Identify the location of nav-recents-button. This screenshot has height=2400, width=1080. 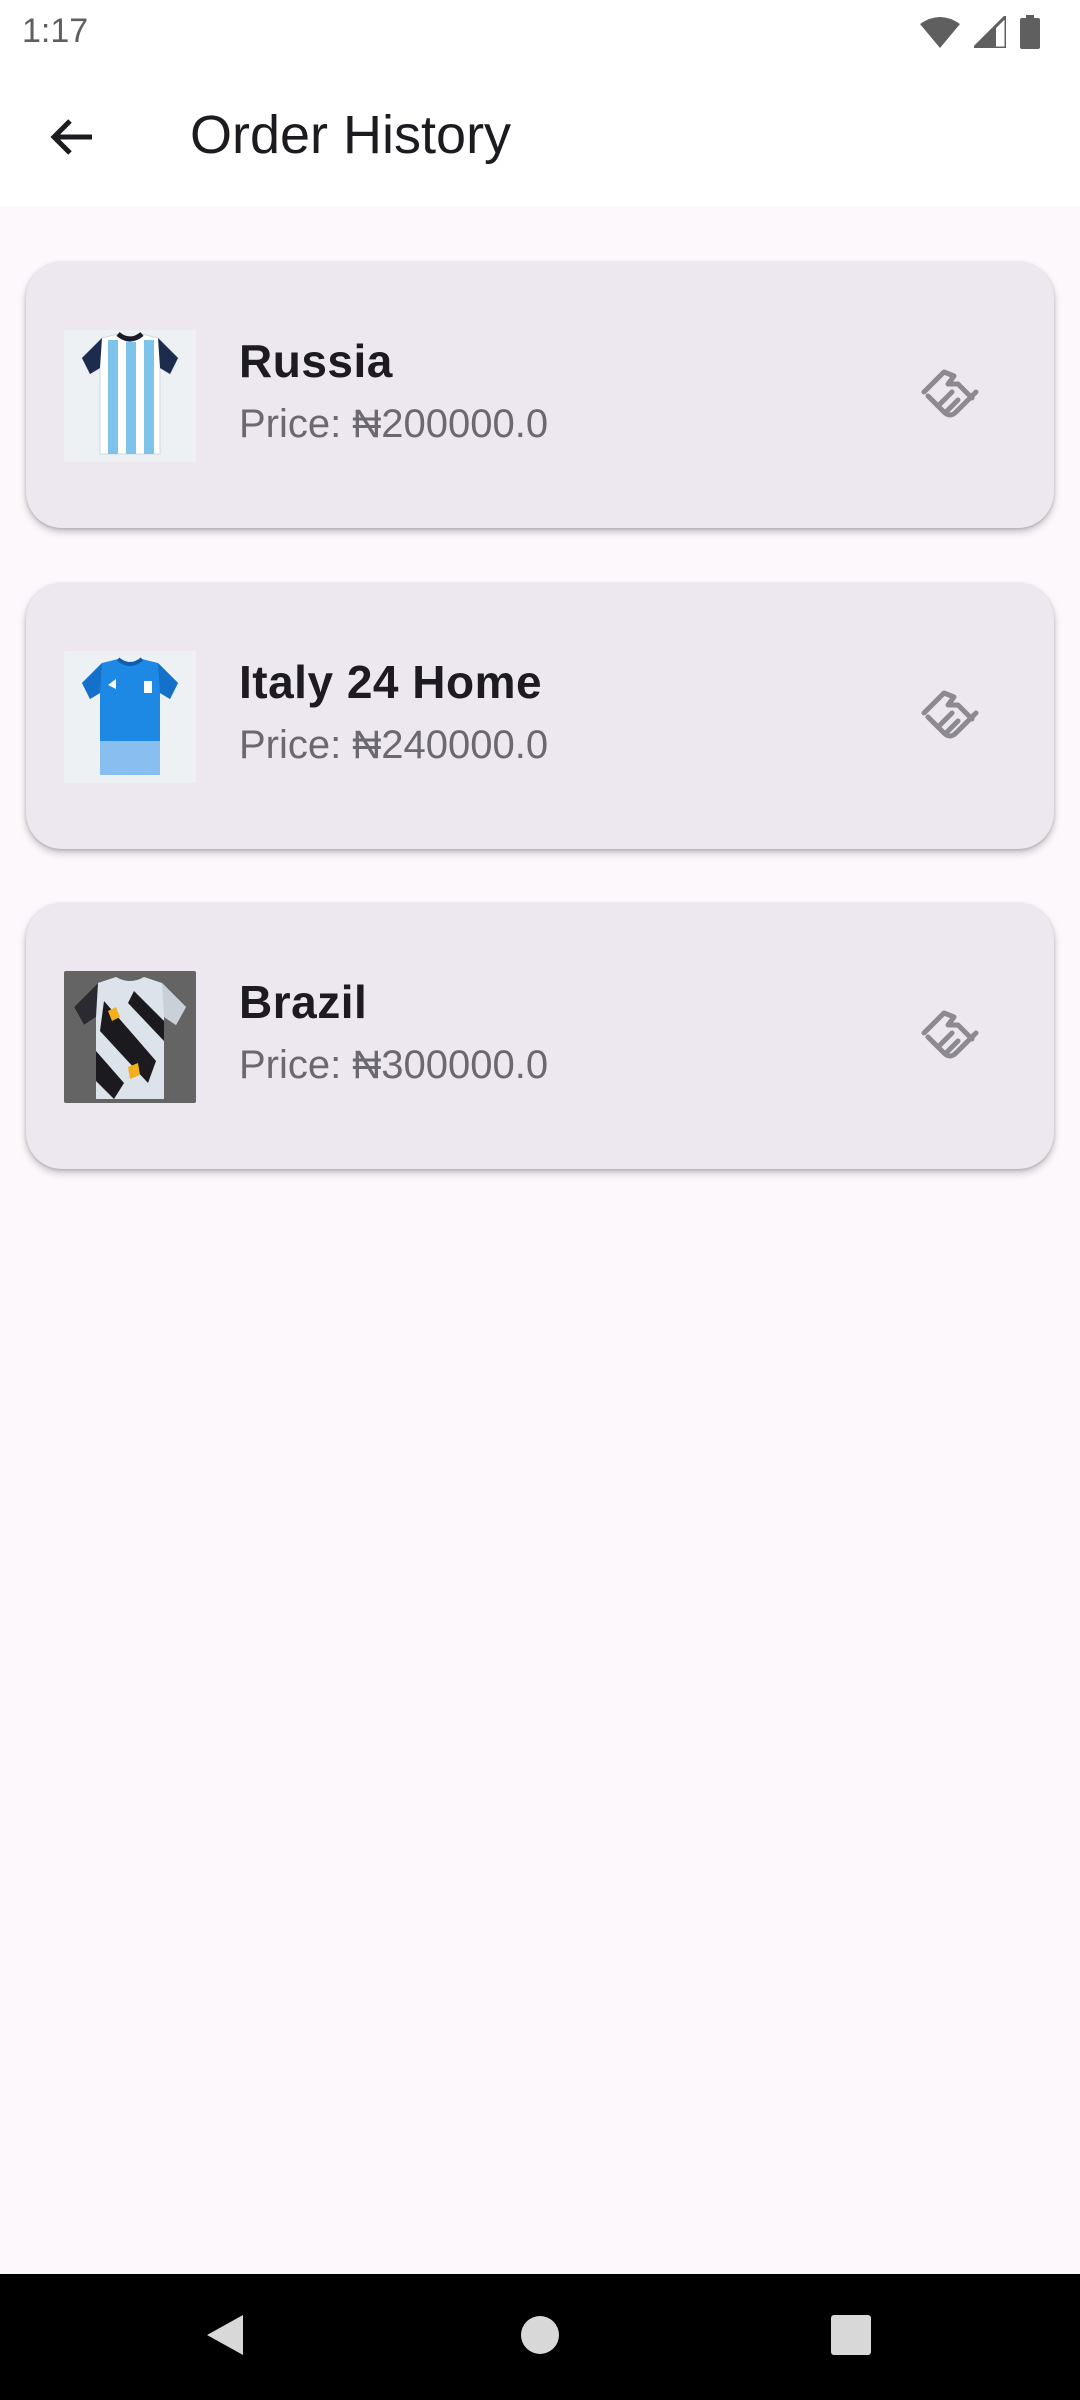
(851, 2337).